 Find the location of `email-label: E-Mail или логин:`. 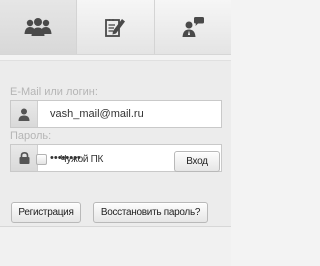

email-label: E-Mail или логин: is located at coordinates (54, 92).